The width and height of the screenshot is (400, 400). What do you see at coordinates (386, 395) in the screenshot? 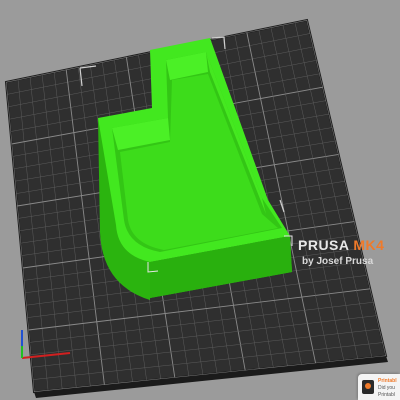
I see `notification-line-2: Printabl` at bounding box center [386, 395].